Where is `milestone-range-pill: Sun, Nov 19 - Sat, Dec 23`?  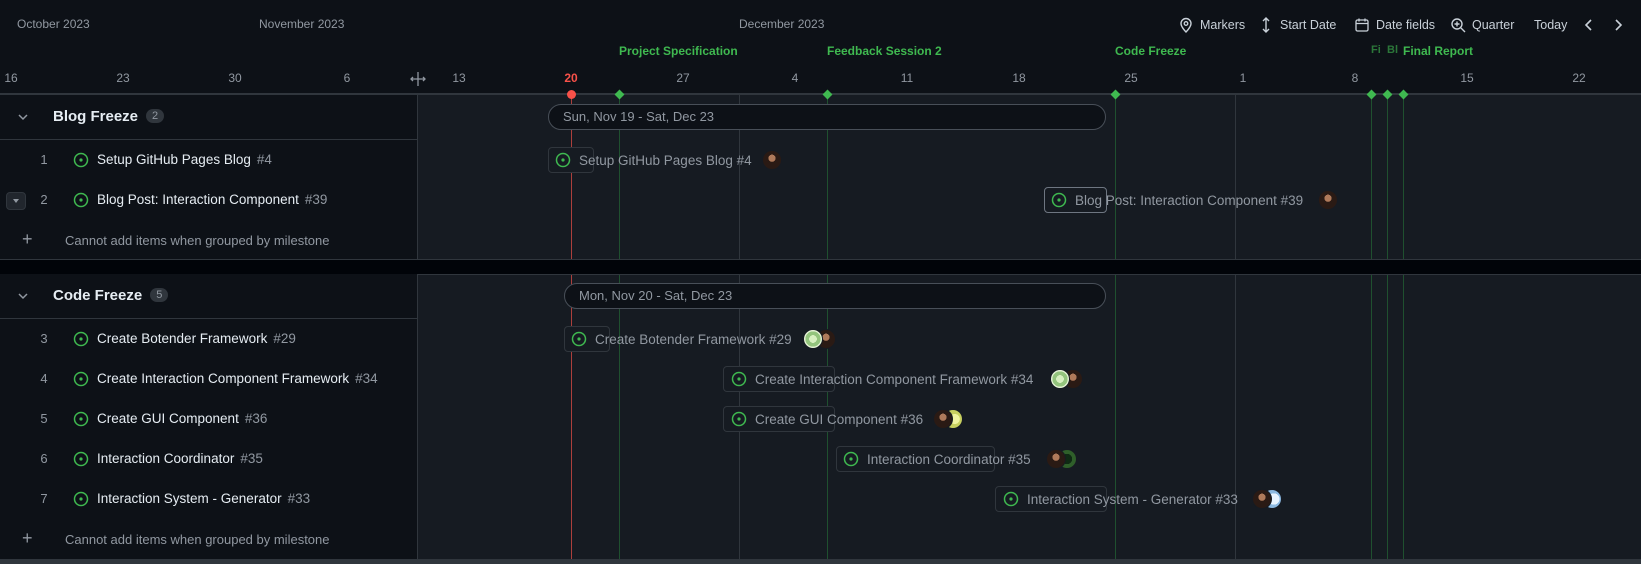 milestone-range-pill: Sun, Nov 19 - Sat, Dec 23 is located at coordinates (827, 117).